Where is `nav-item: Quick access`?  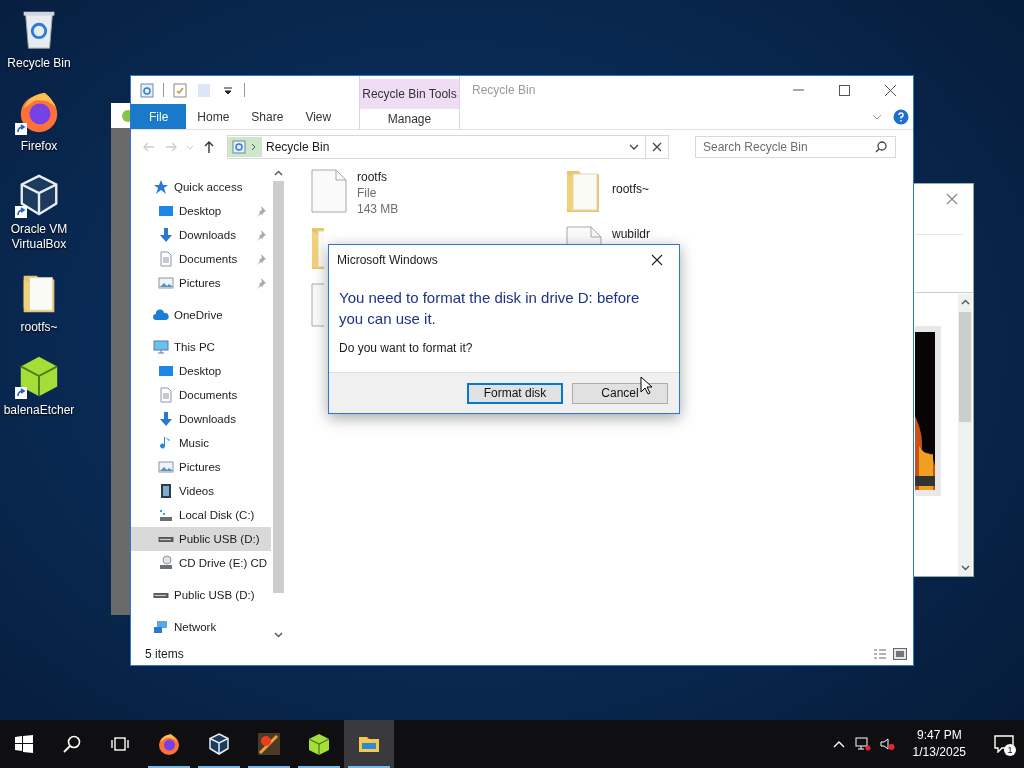 nav-item: Quick access is located at coordinates (201, 187).